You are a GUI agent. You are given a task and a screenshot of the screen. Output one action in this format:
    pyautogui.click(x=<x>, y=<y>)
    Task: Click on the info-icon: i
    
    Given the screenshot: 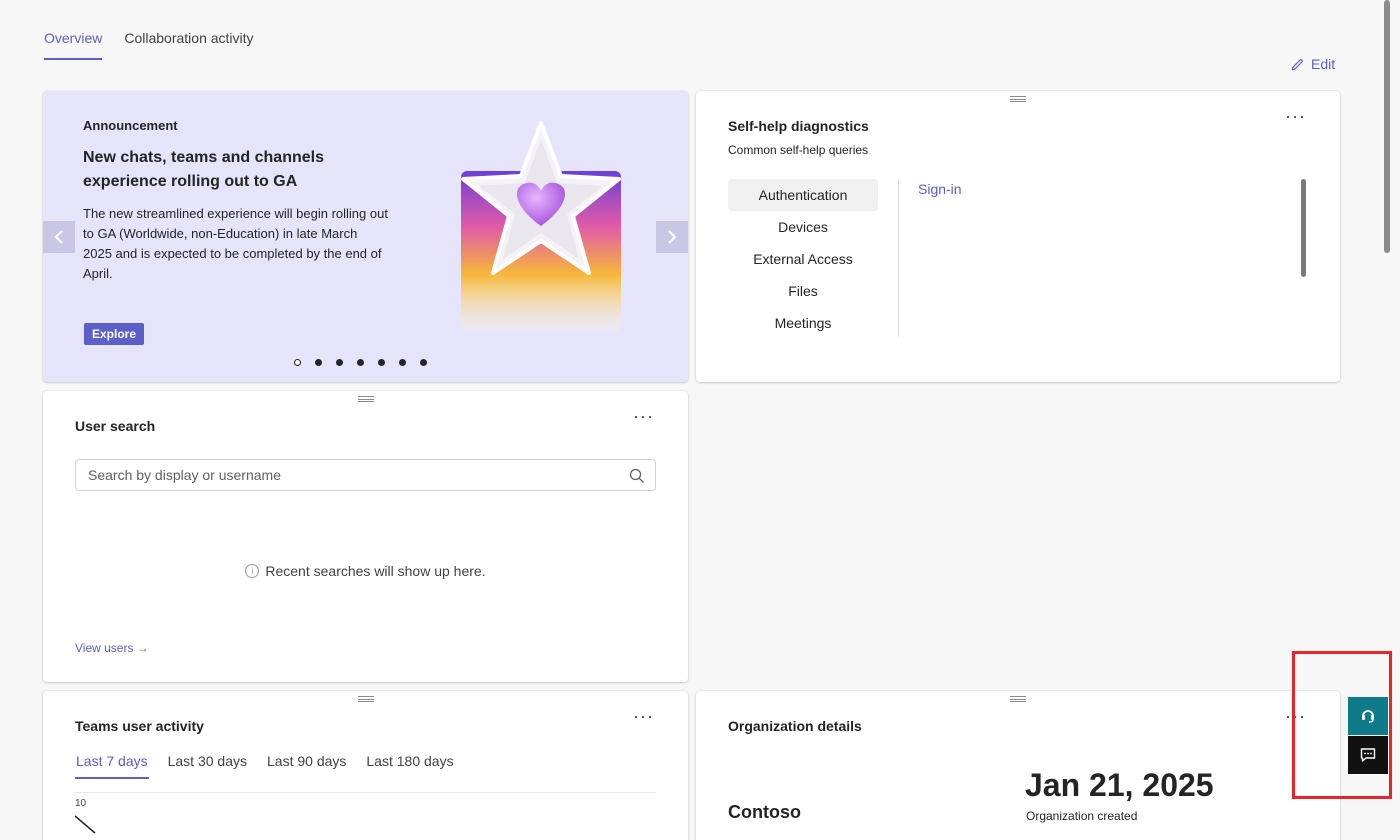 What is the action you would take?
    pyautogui.click(x=252, y=571)
    